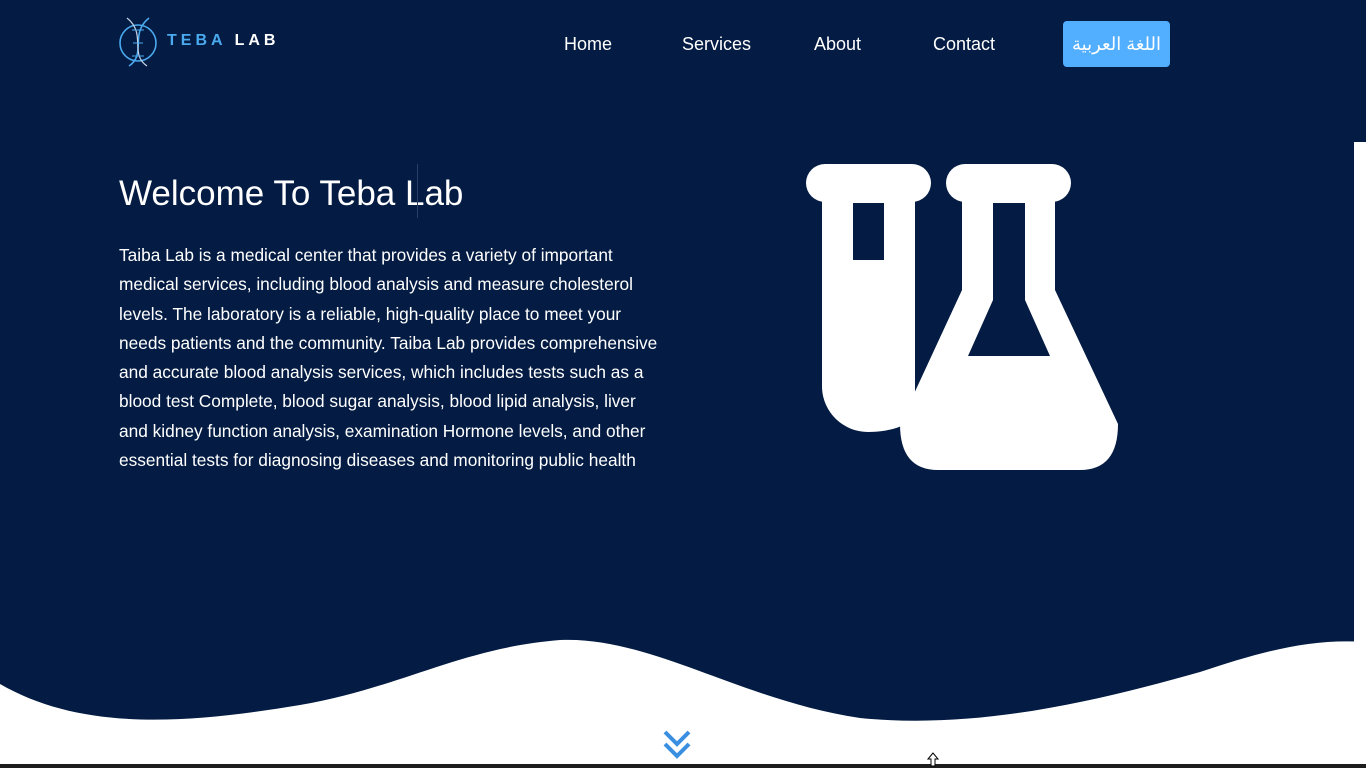 This screenshot has height=768, width=1366. What do you see at coordinates (417, 191) in the screenshot?
I see `text-cursor` at bounding box center [417, 191].